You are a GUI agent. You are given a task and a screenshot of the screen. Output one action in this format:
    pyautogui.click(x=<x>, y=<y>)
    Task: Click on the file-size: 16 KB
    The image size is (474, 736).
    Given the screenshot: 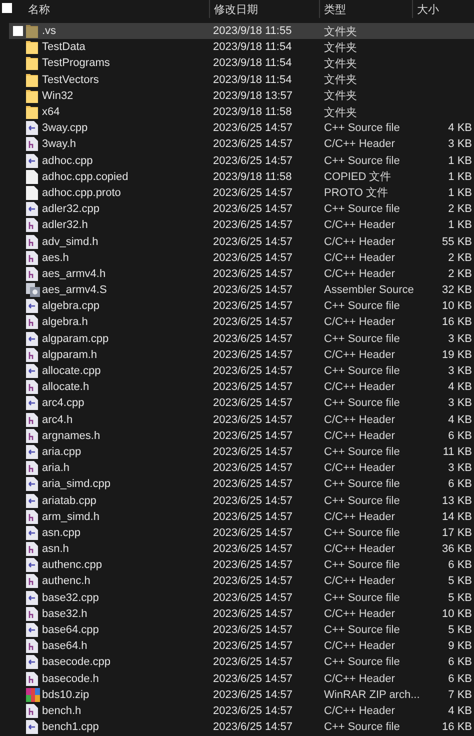 What is the action you would take?
    pyautogui.click(x=456, y=322)
    